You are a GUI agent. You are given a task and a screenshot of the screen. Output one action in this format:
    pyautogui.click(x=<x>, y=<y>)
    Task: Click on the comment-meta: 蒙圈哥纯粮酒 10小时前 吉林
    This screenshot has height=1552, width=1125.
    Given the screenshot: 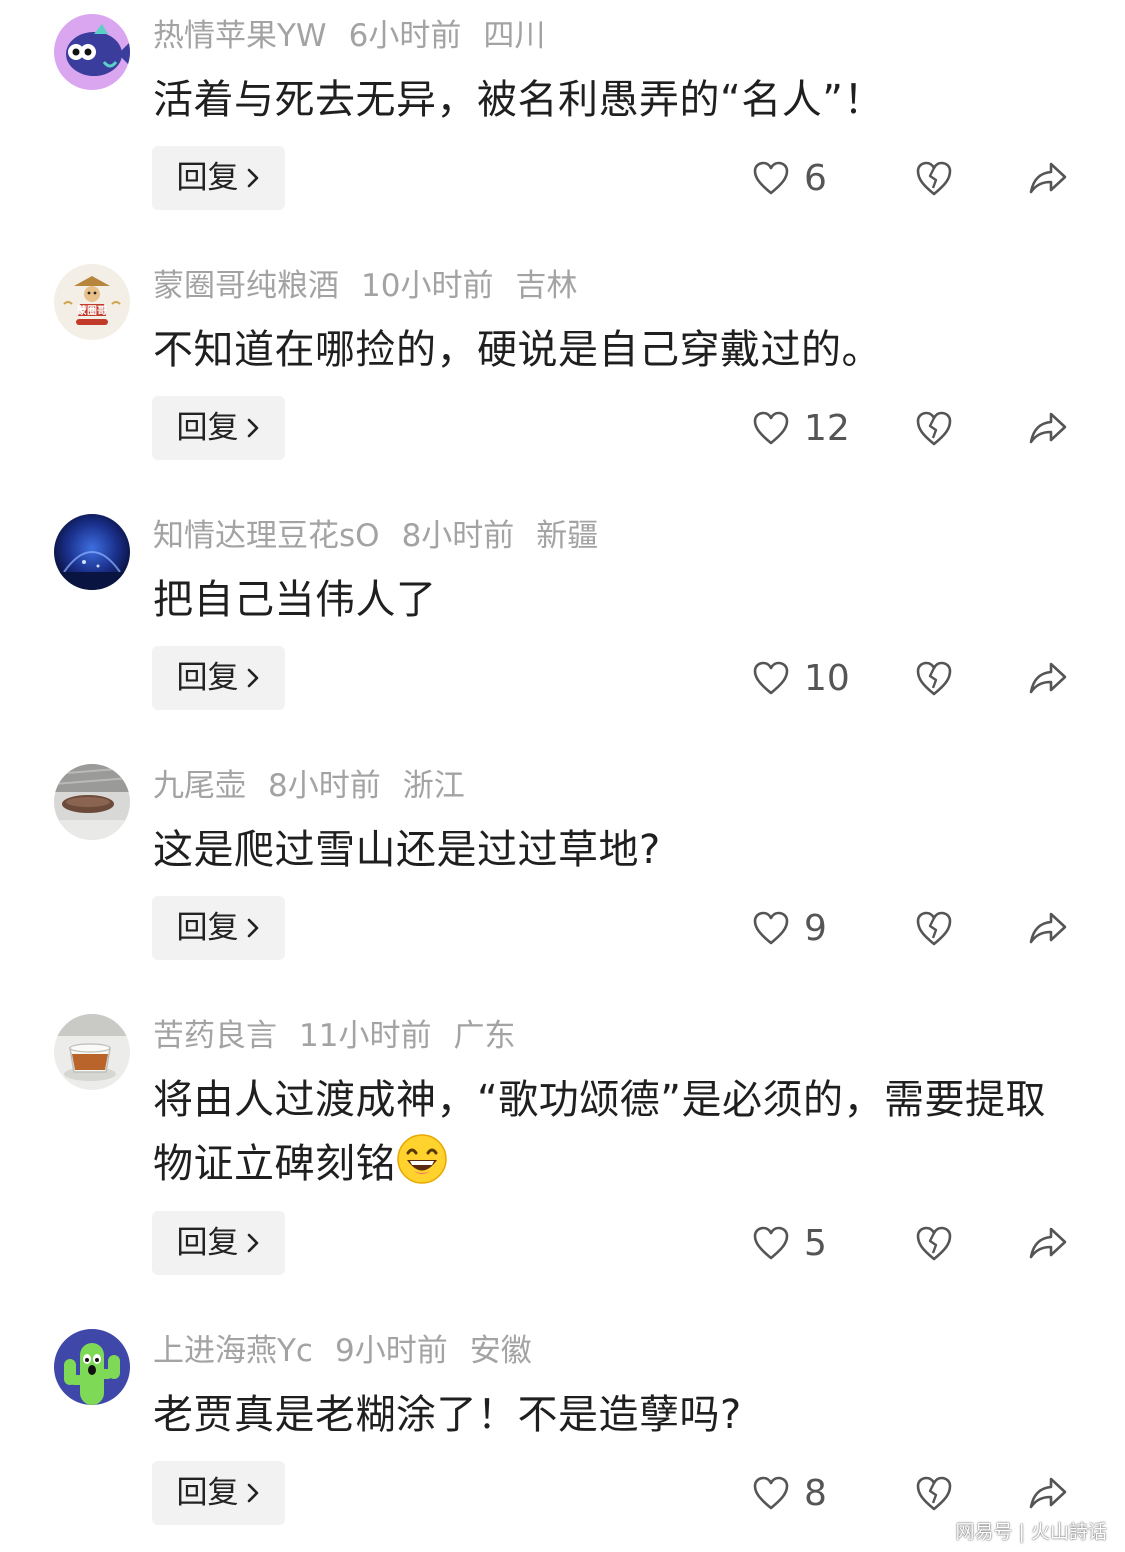 What is the action you would take?
    pyautogui.click(x=376, y=286)
    